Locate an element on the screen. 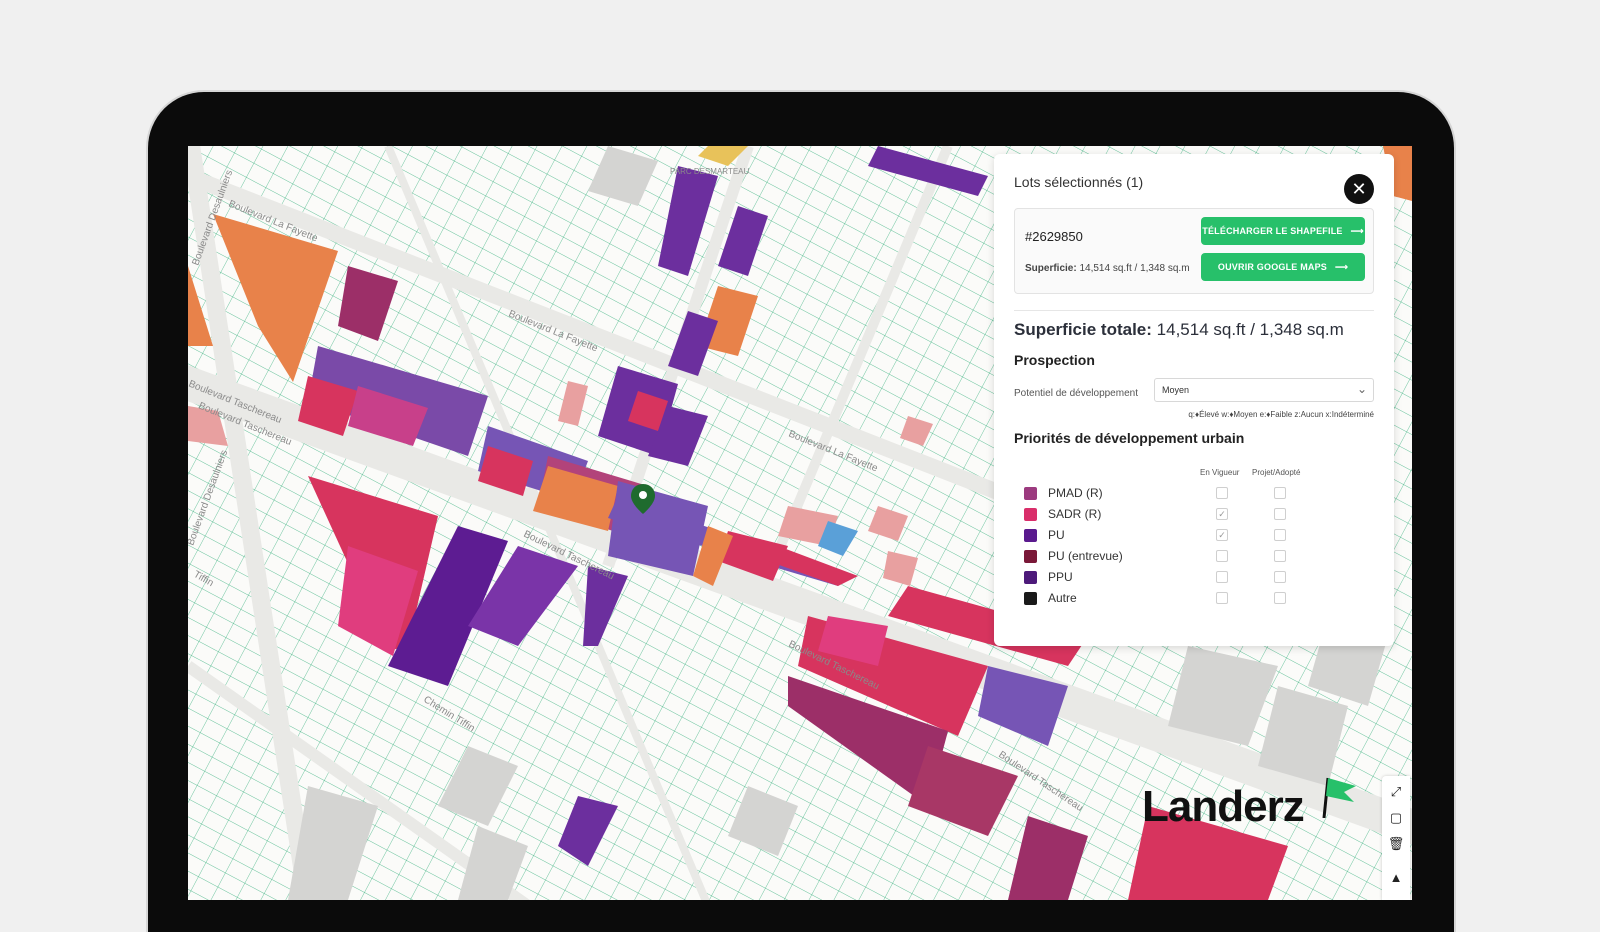 This screenshot has width=1600, height=932. landerz-logo: Landerz is located at coordinates (1249, 804).